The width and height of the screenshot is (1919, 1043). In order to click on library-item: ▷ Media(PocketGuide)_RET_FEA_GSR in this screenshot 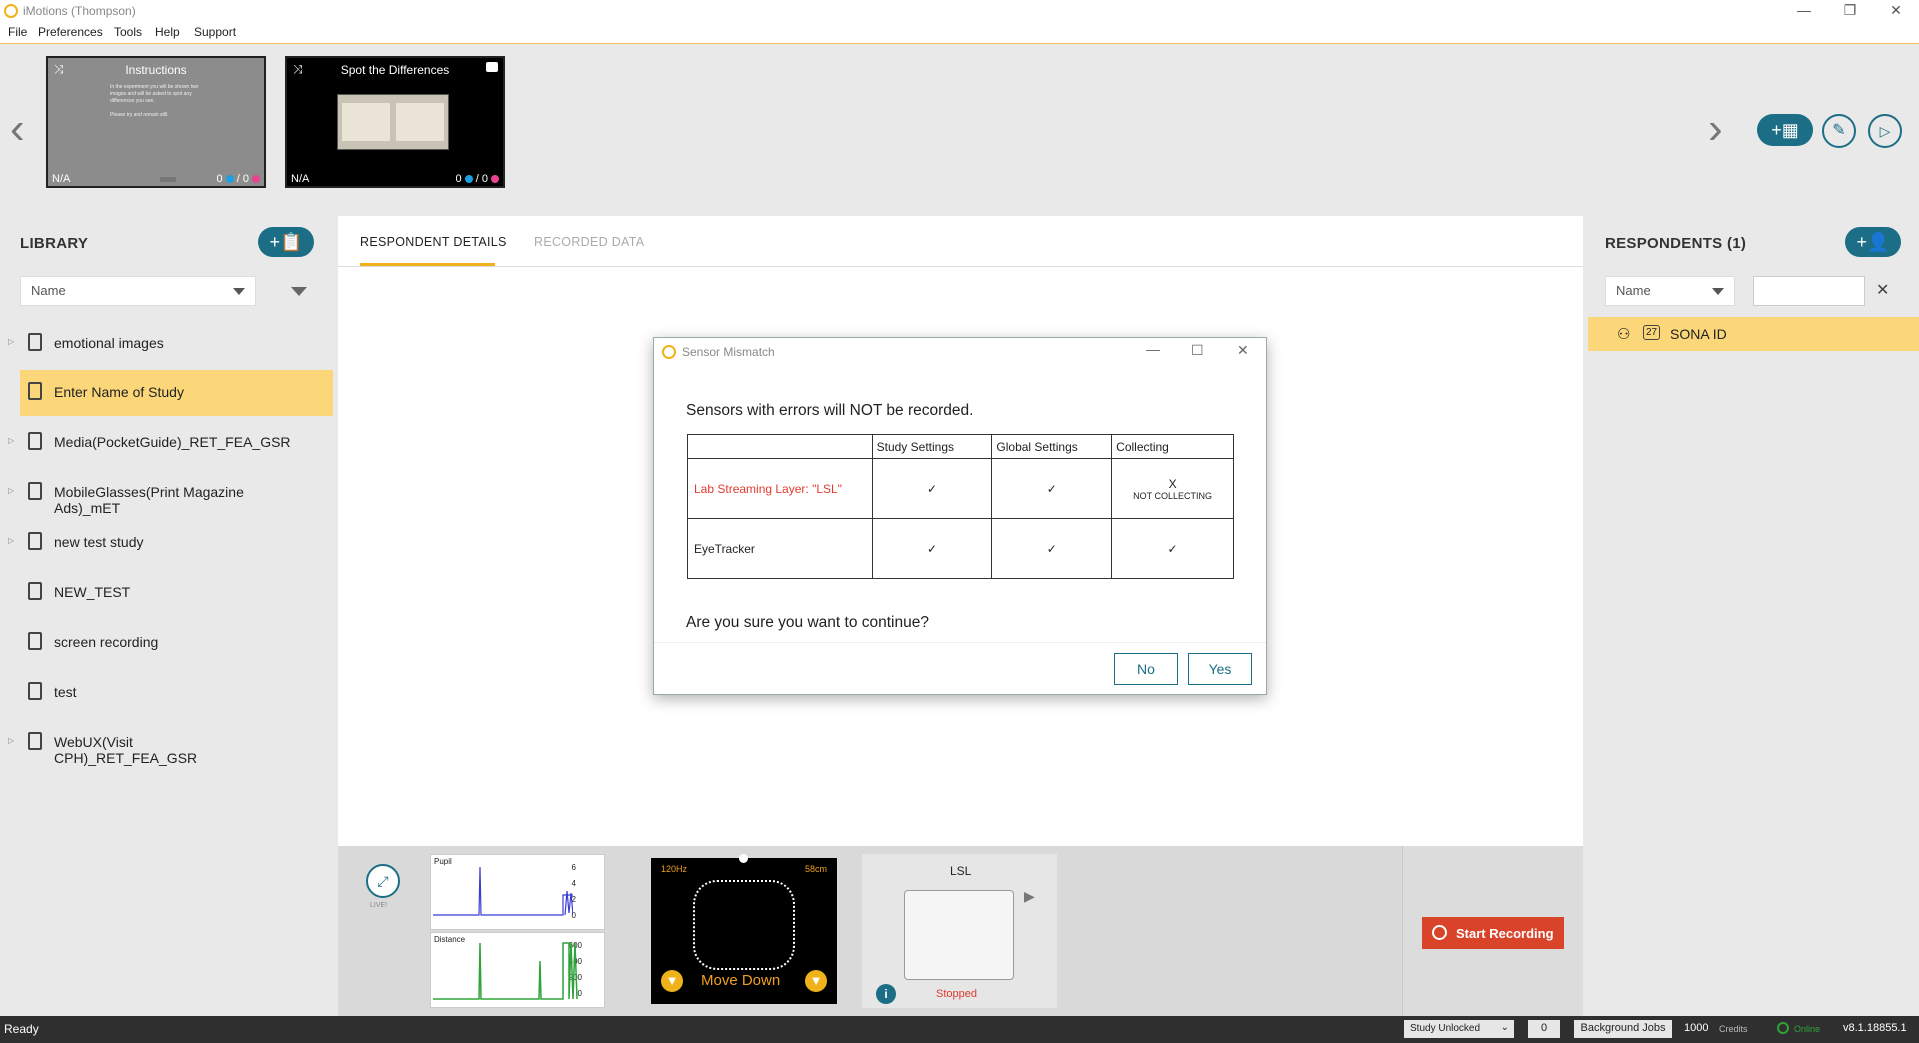, I will do `click(145, 443)`.